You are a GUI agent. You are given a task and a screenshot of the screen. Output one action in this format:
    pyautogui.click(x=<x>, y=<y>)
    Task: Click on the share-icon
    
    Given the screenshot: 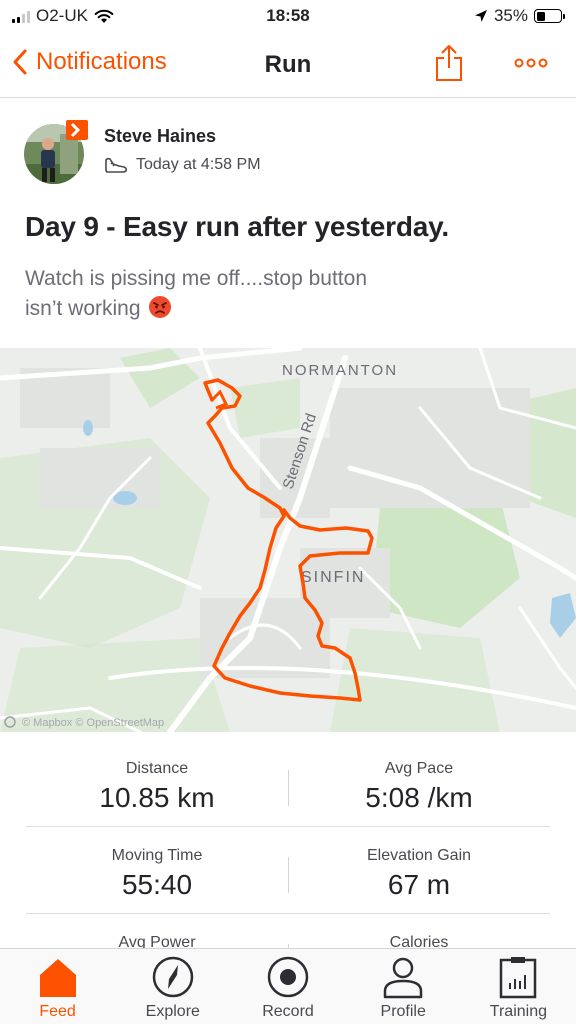 What is the action you would take?
    pyautogui.click(x=449, y=63)
    